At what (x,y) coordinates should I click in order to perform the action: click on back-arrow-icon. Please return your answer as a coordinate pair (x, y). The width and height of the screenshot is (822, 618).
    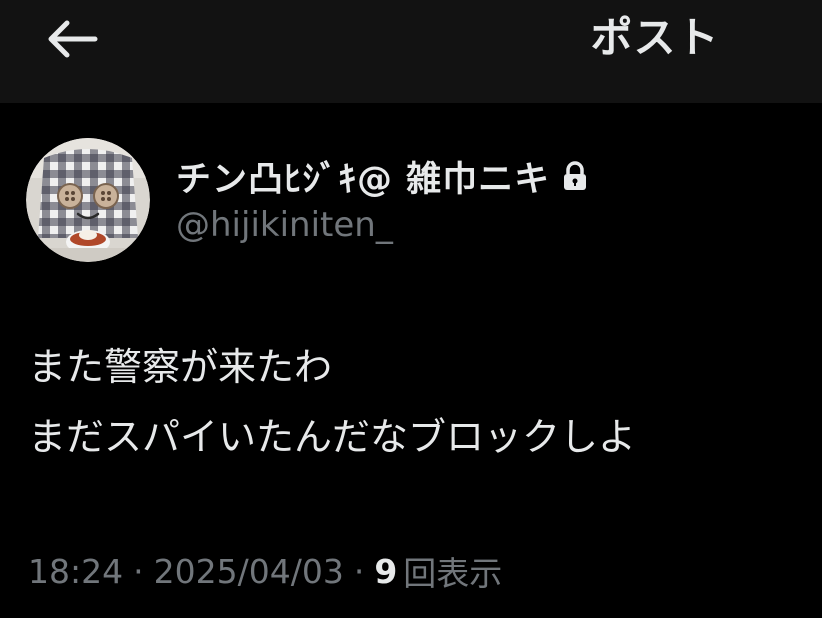
    Looking at the image, I should click on (73, 39).